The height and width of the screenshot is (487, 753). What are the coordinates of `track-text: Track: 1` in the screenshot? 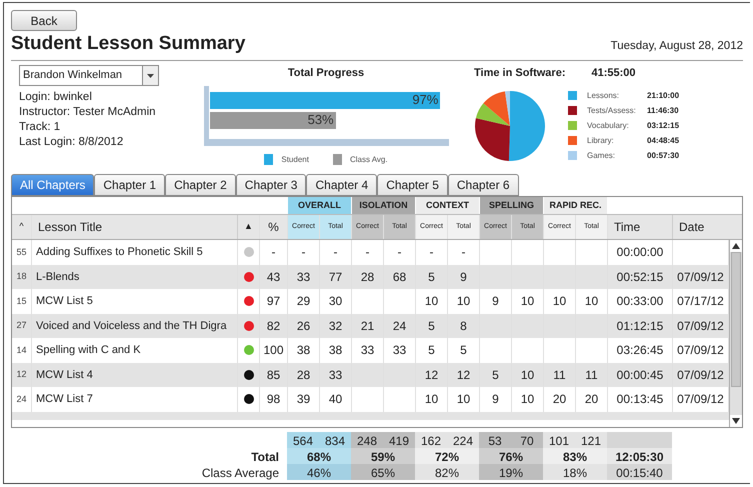 It's located at (40, 127).